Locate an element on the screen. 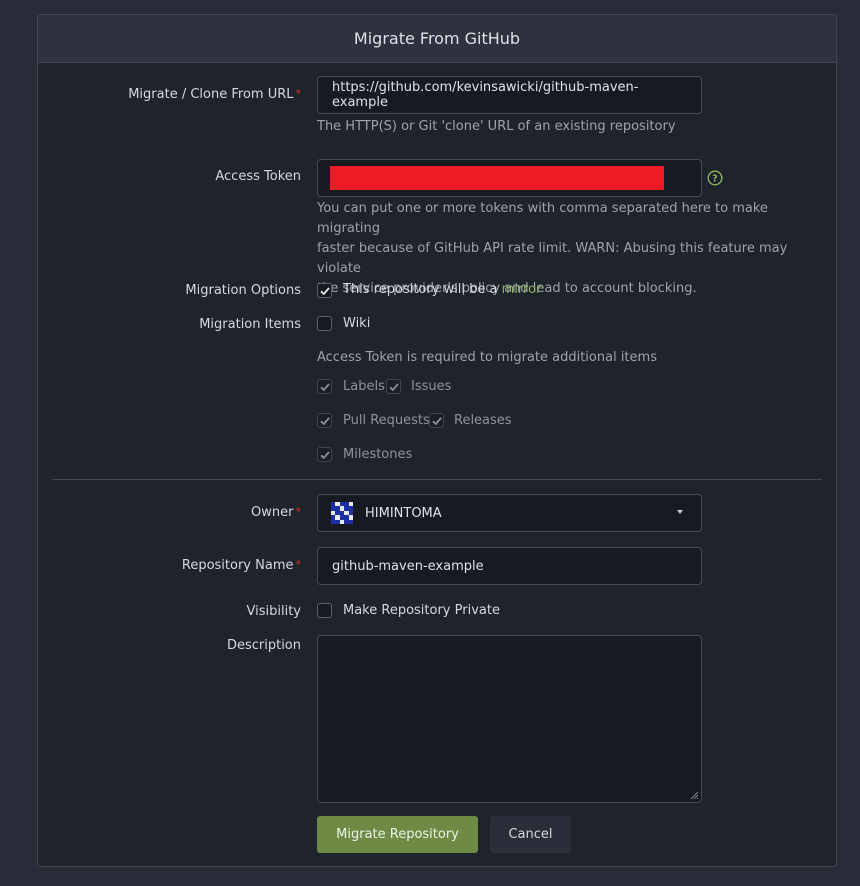 This screenshot has width=860, height=886. mirror-checkbox is located at coordinates (324, 290).